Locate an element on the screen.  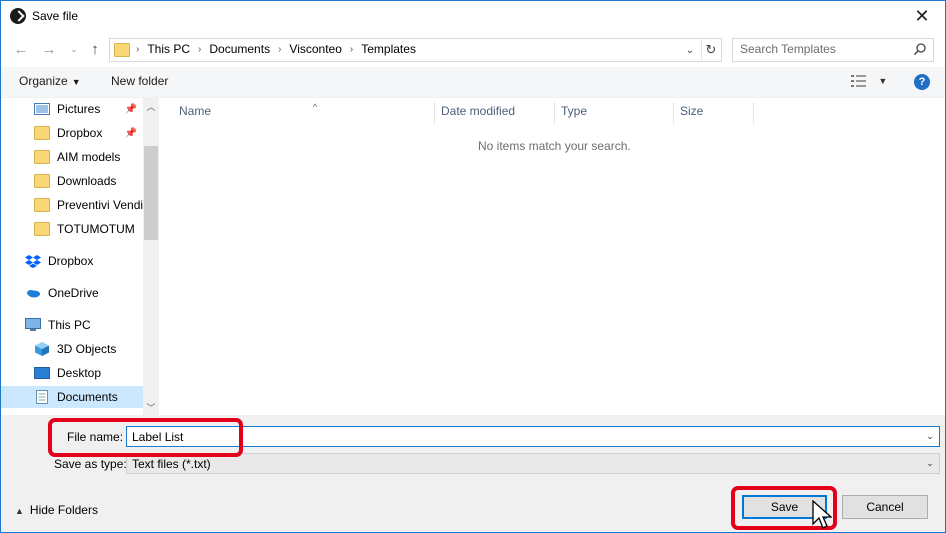
scroll-down-button: ﹀ is located at coordinates (151, 407).